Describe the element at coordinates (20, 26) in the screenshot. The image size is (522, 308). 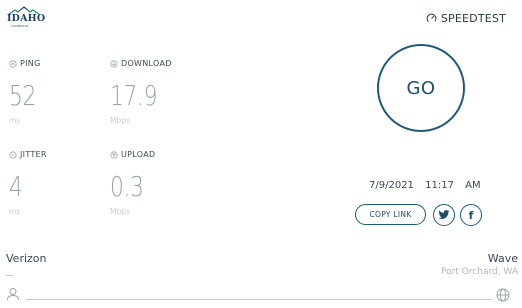
I see `logo-subtext: COMMERCE` at that location.